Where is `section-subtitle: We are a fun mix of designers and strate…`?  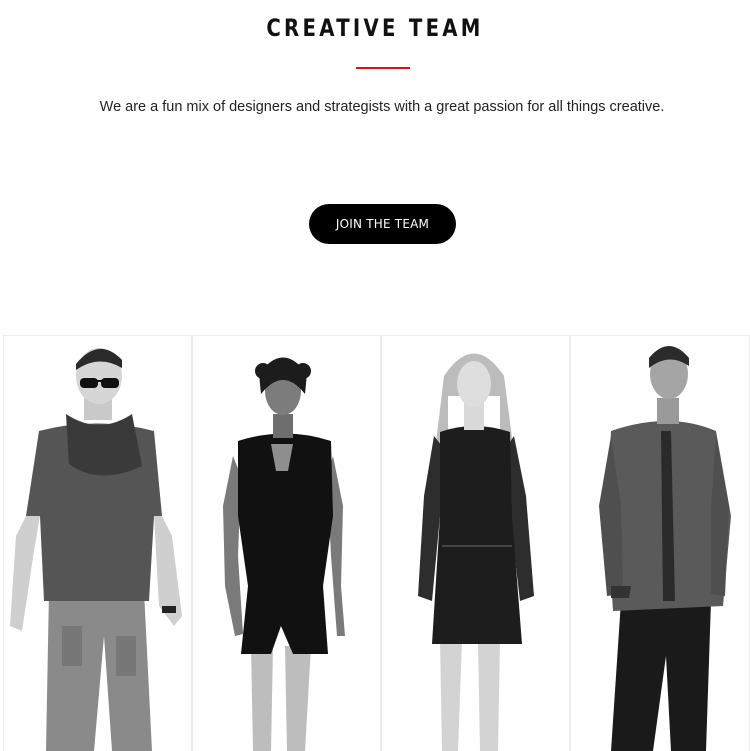
section-subtitle: We are a fun mix of designers and strate… is located at coordinates (382, 107).